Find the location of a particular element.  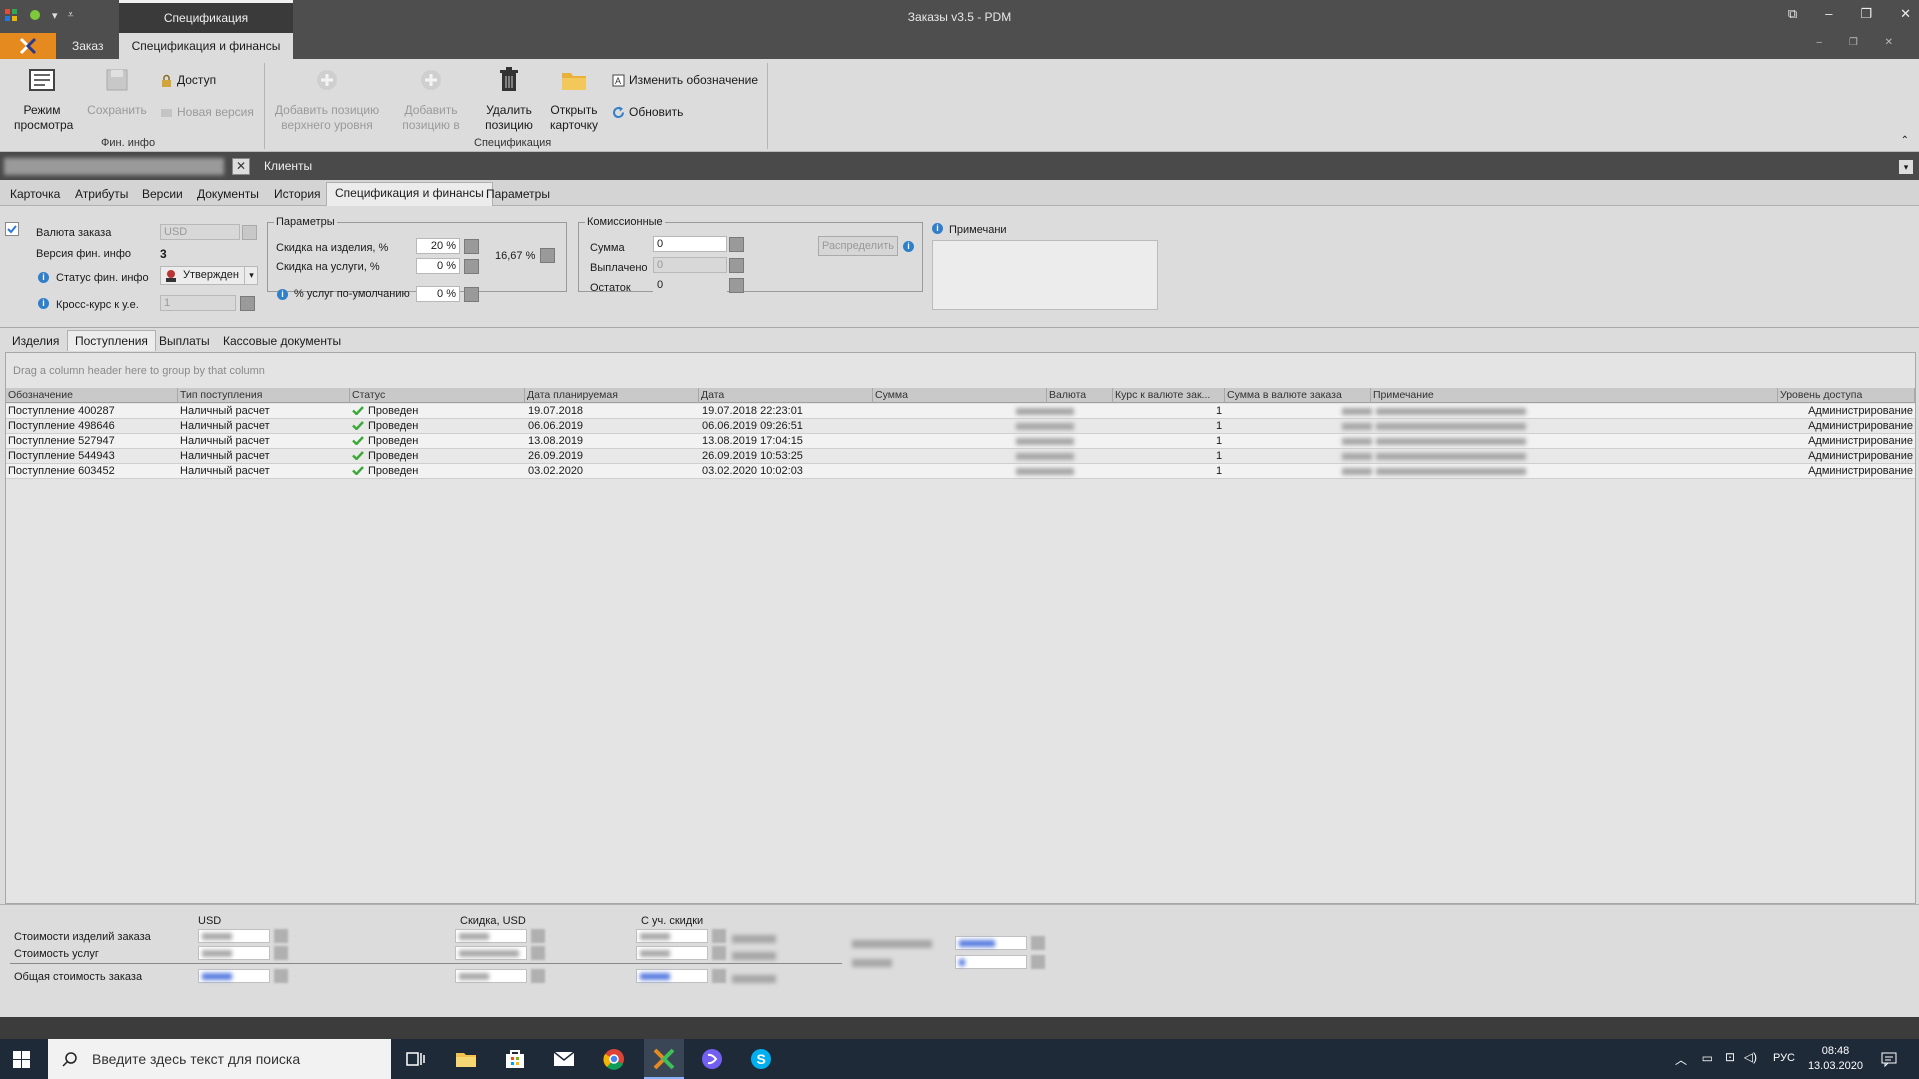

disc-products-field: 20 % is located at coordinates (438, 246).